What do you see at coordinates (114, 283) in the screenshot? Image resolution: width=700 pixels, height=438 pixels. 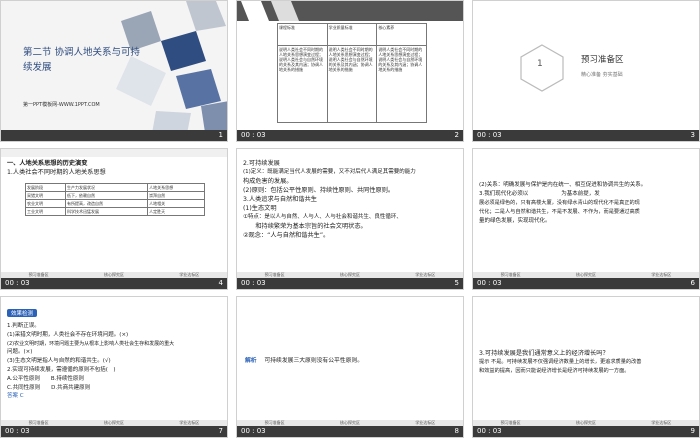 I see `slide-footer: 00 : 03 4` at bounding box center [114, 283].